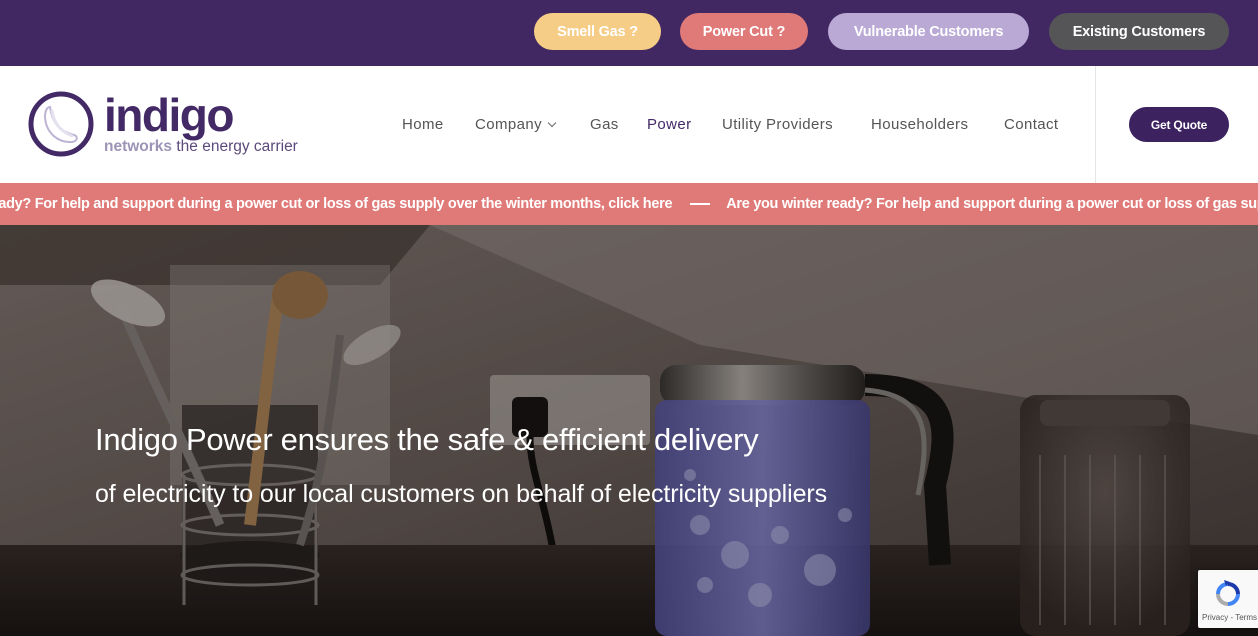  Describe the element at coordinates (1246, 617) in the screenshot. I see `recaptcha-terms-link: Terms` at that location.